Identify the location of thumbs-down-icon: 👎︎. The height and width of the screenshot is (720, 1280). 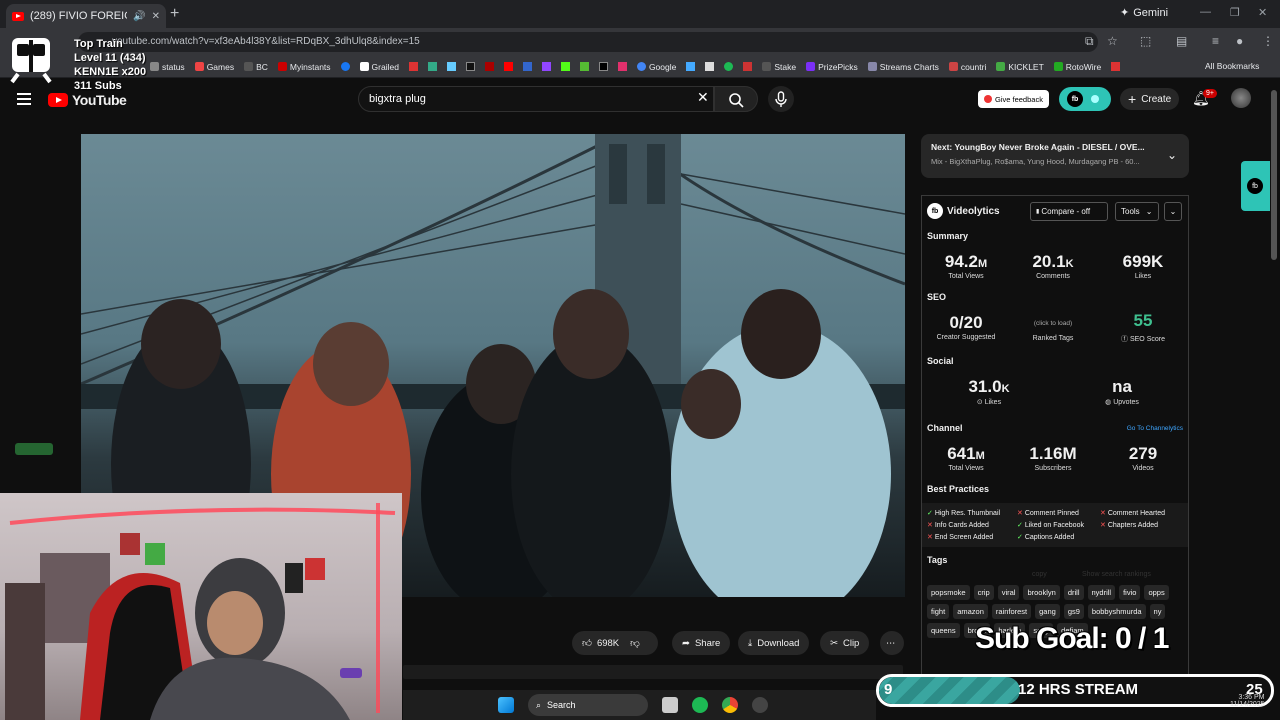
(635, 643).